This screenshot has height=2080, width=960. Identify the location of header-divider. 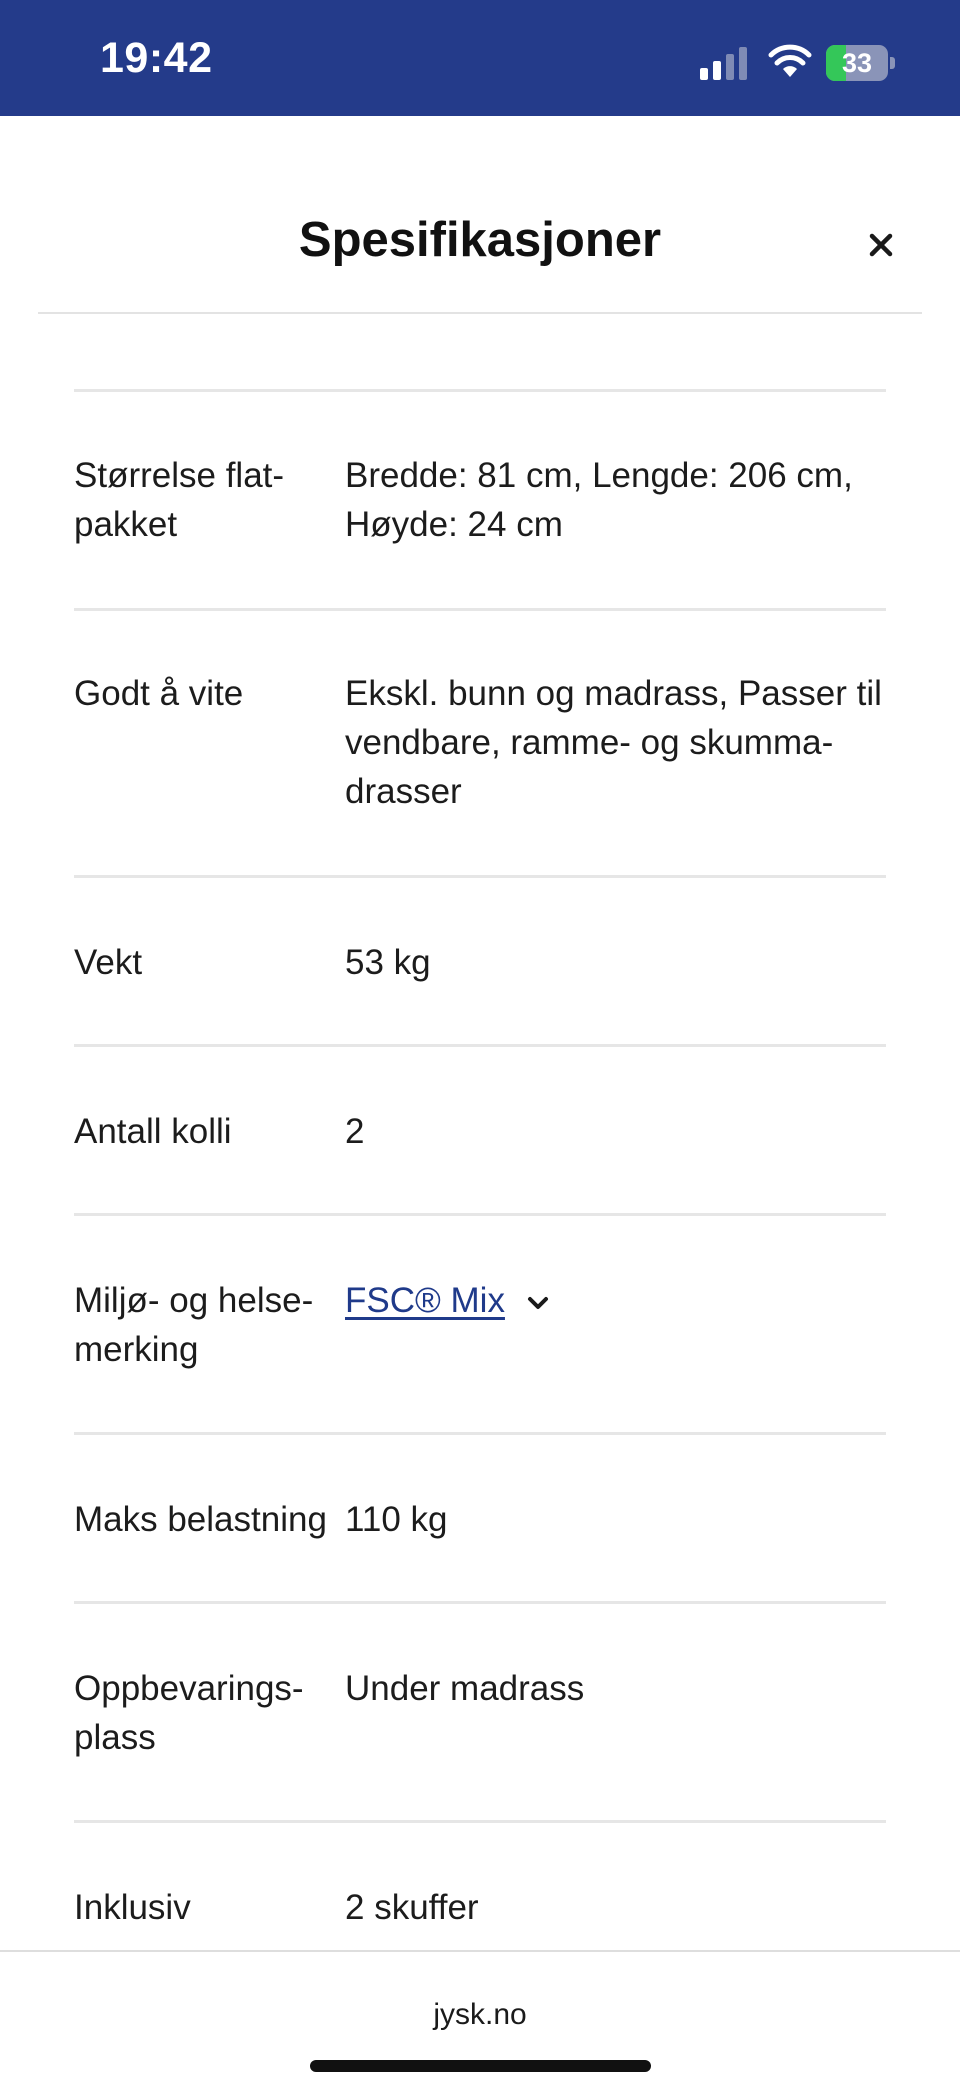
(480, 313).